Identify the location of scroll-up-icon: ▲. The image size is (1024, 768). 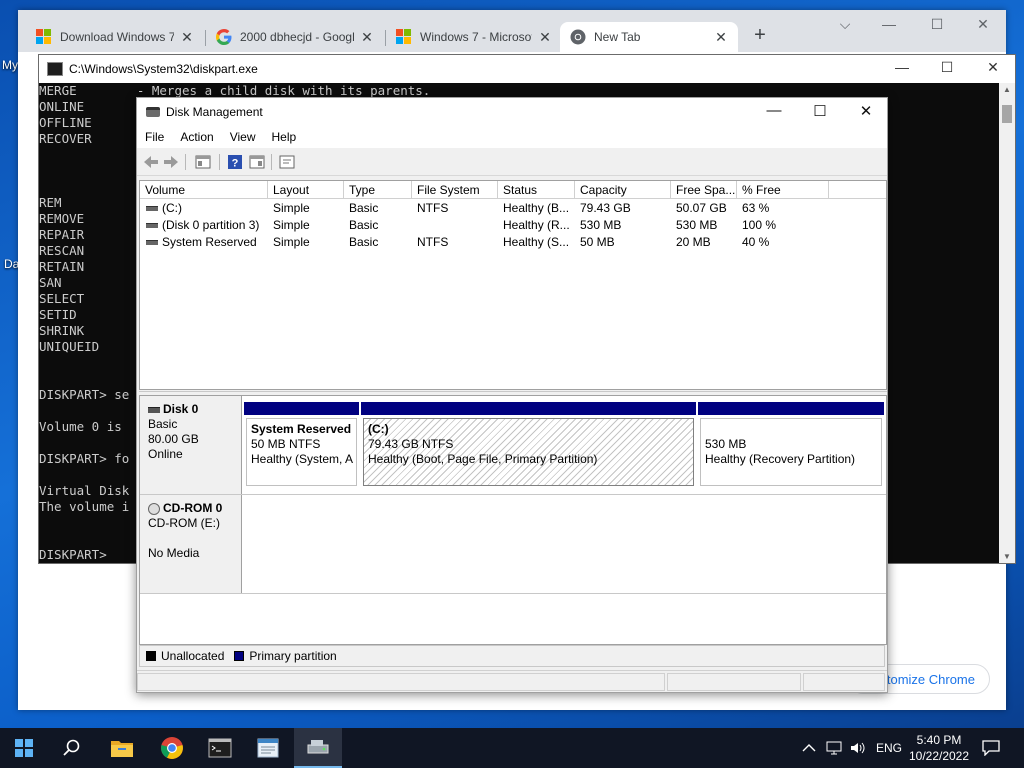
(1007, 89).